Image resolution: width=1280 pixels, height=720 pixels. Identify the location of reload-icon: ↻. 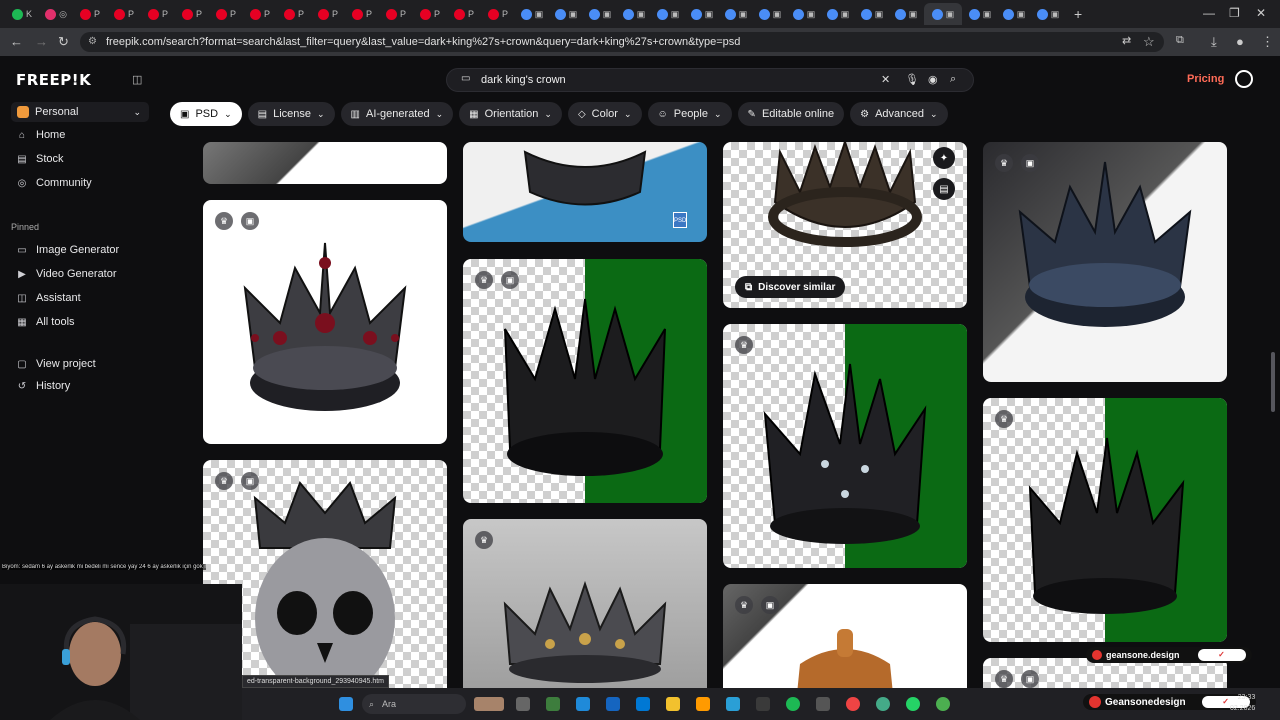
(63, 42).